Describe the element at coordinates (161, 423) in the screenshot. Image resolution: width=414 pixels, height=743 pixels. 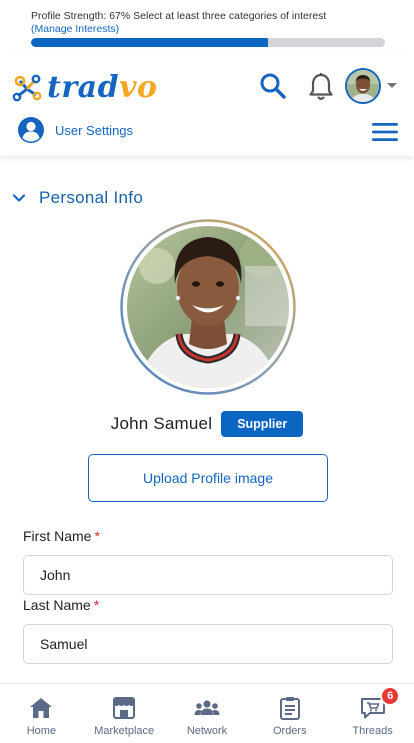
I see `profile-name: John Samuel` at that location.